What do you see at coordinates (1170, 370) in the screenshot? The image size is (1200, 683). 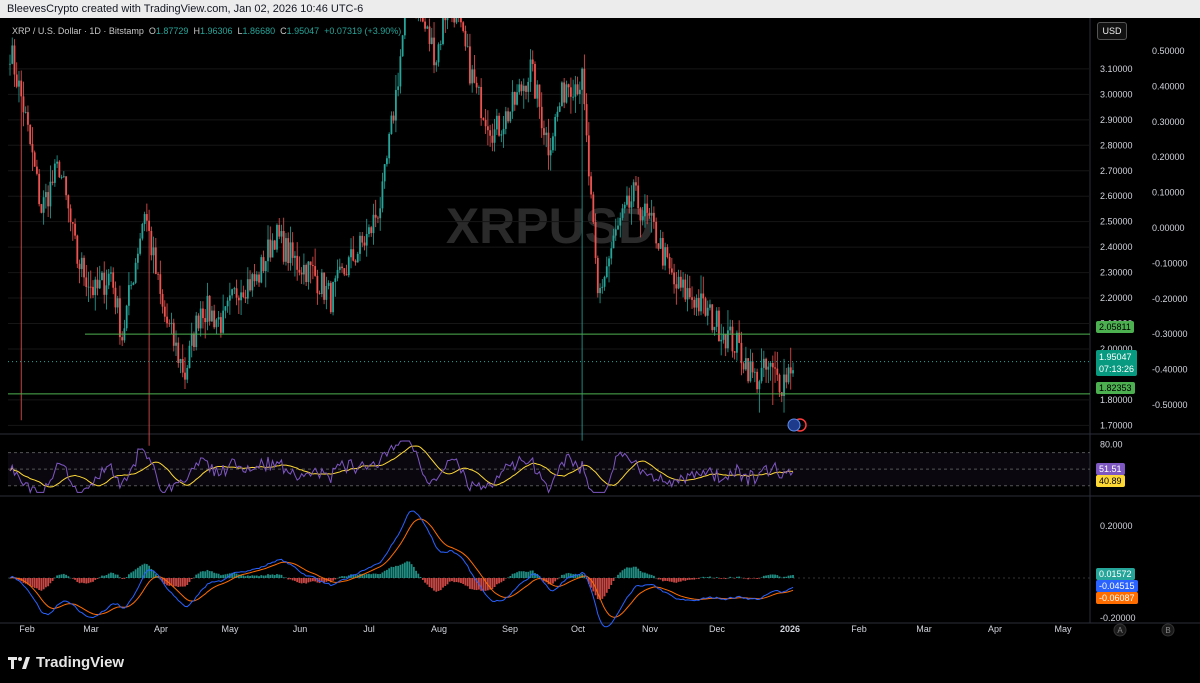 I see `secondary-tick-label: -0.40000` at bounding box center [1170, 370].